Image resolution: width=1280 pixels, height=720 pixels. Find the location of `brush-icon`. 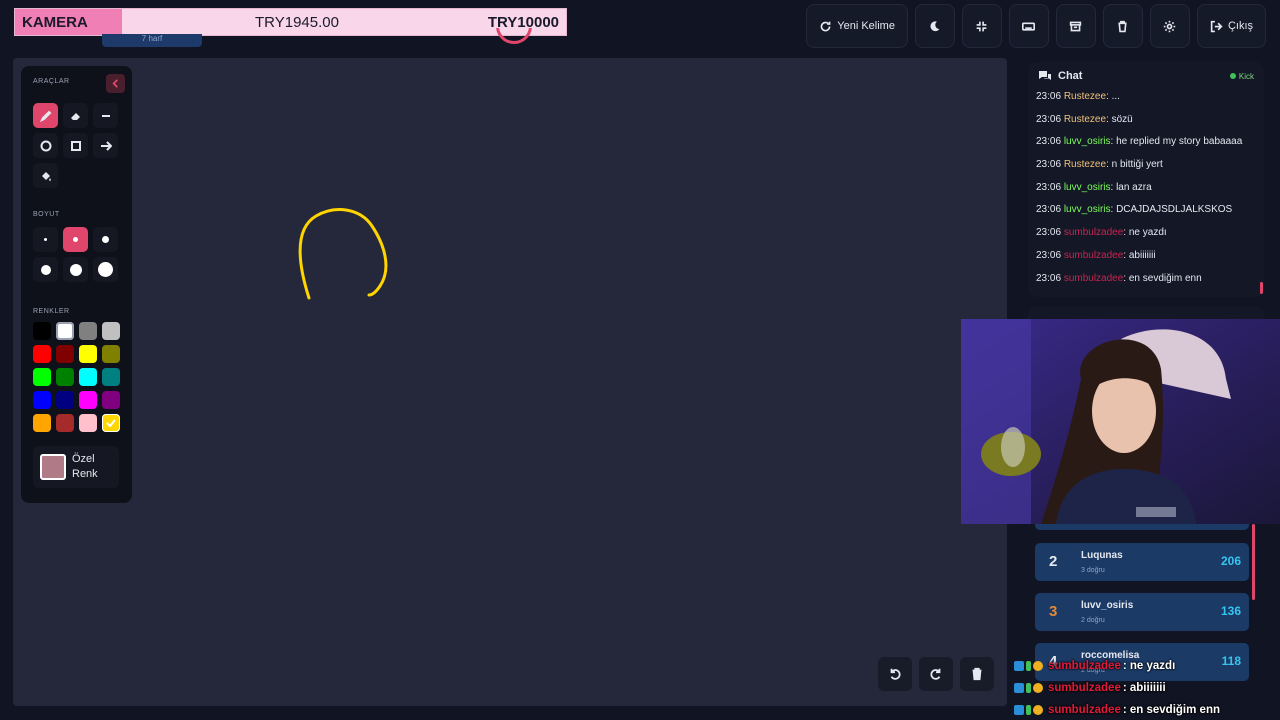

brush-icon is located at coordinates (45, 116).